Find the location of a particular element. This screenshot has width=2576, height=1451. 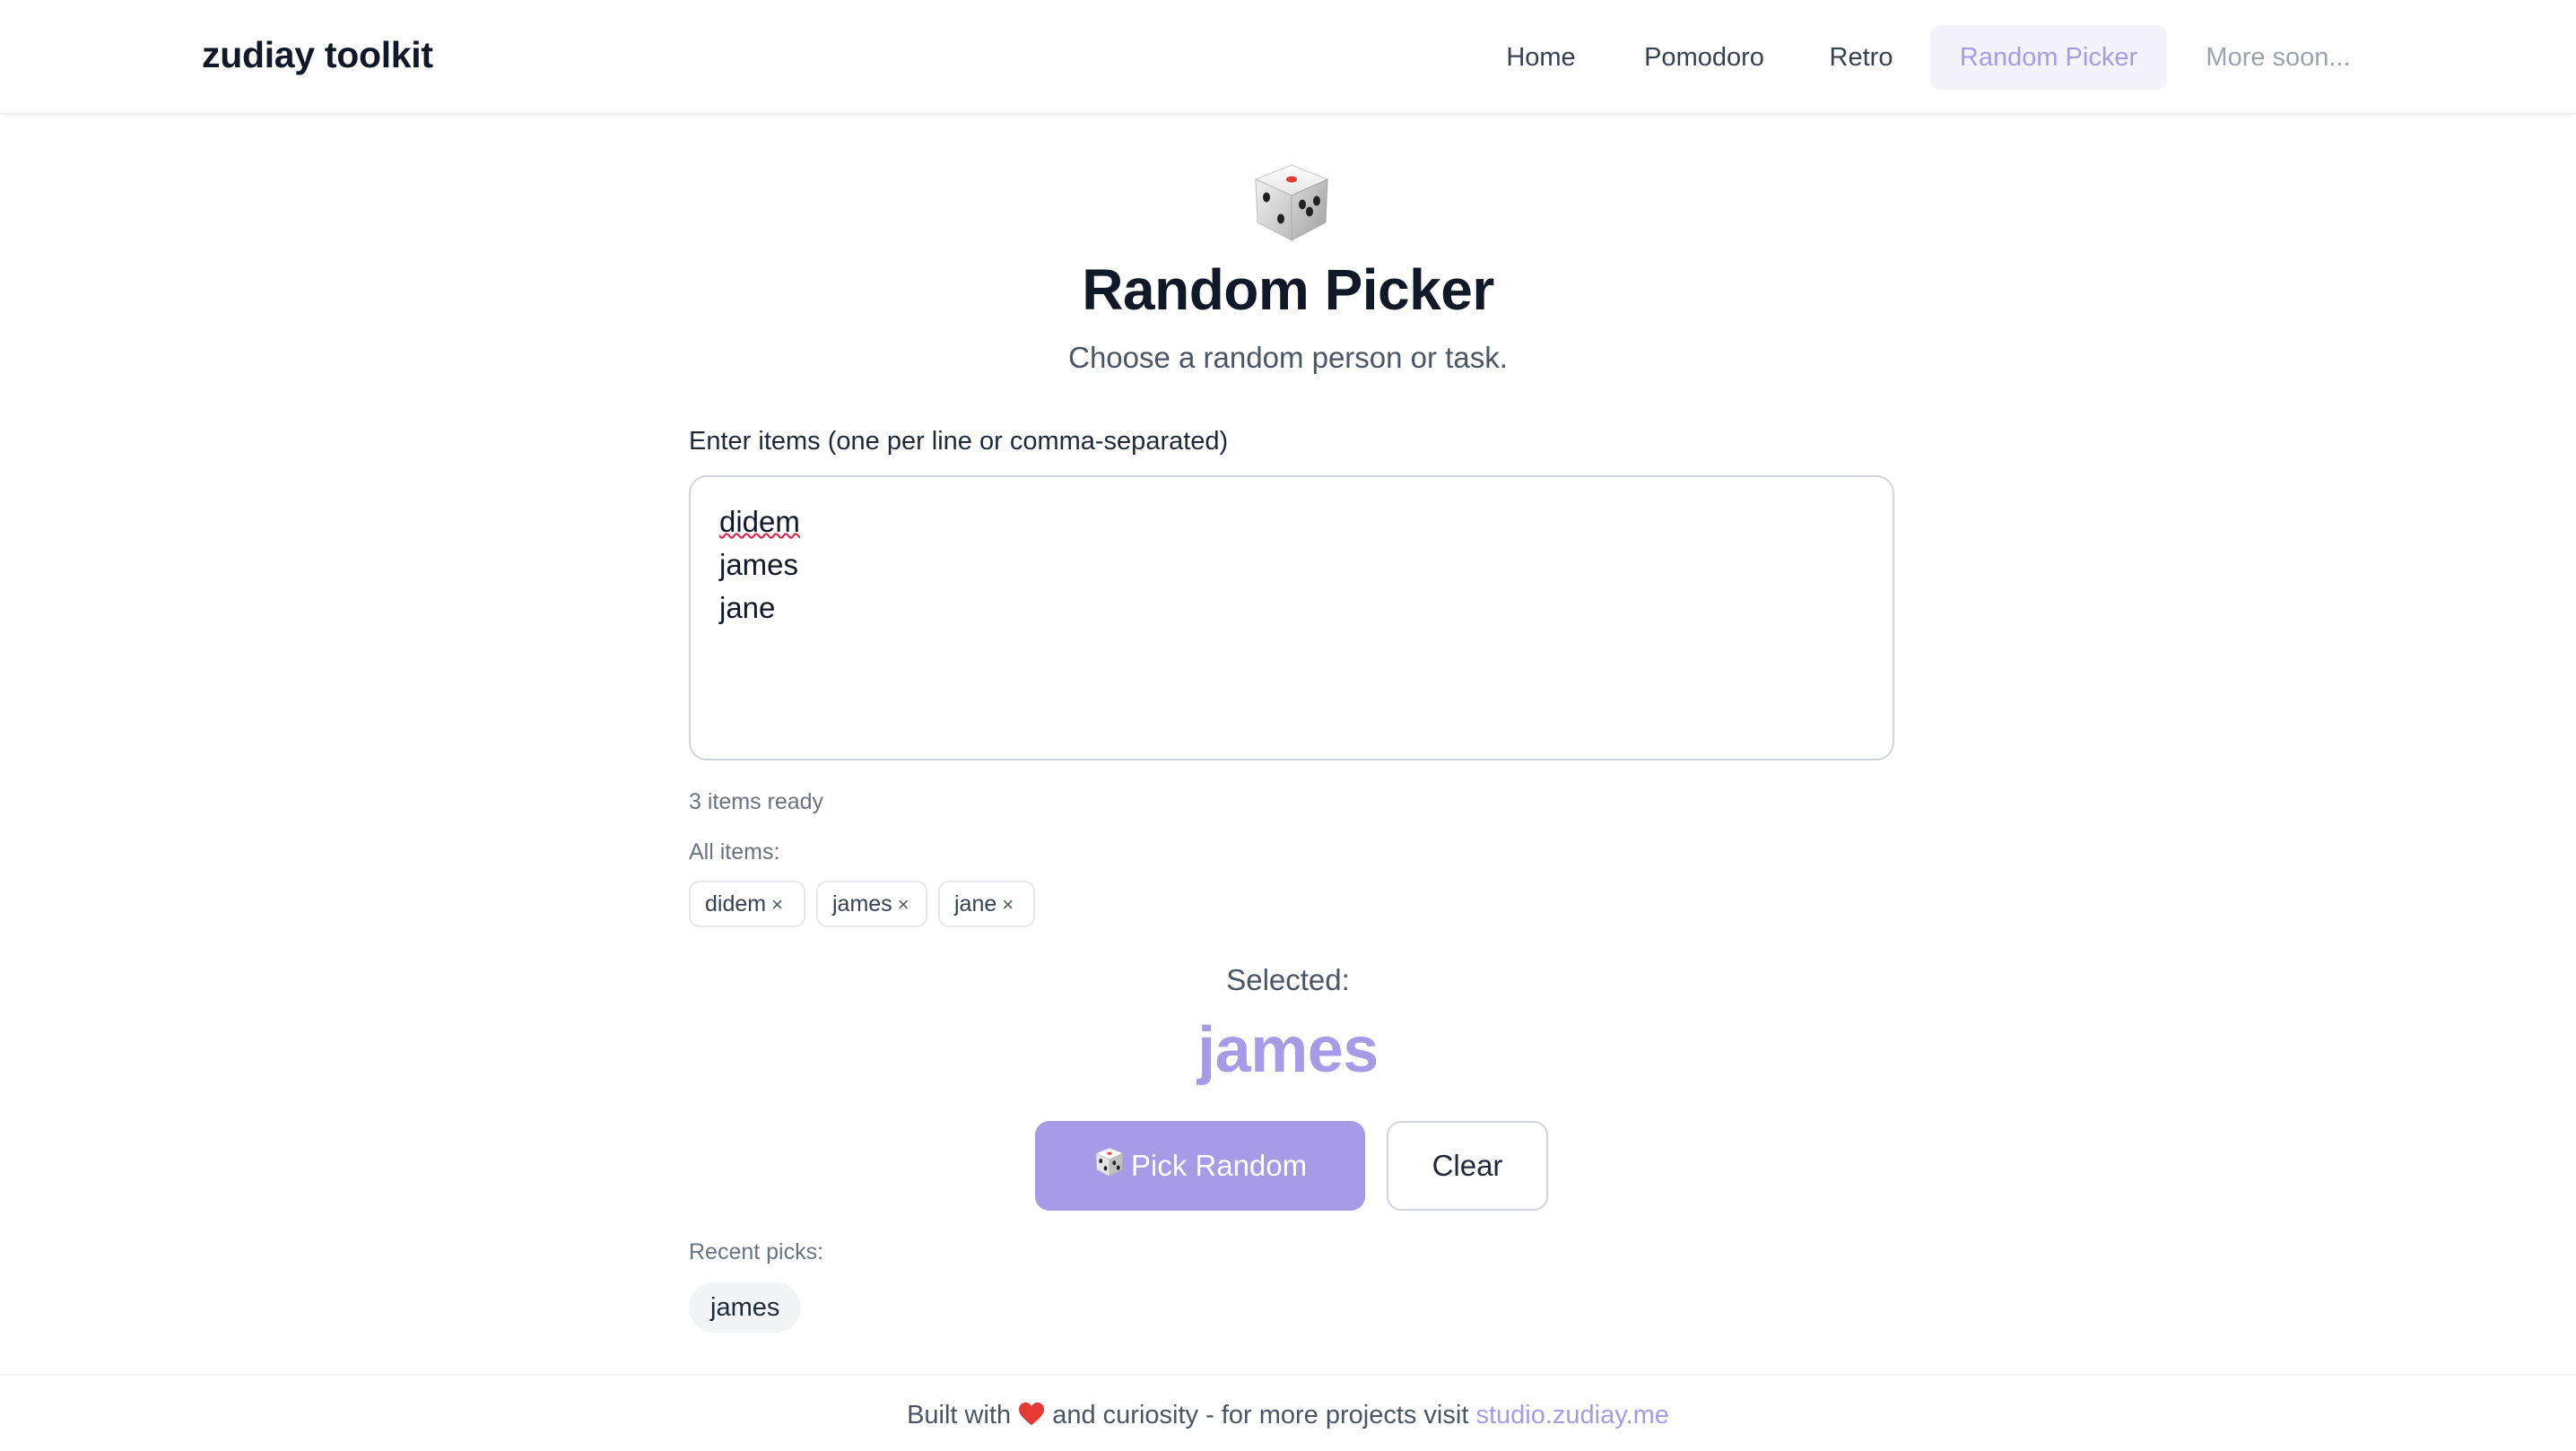

nav-pomodoro: Pomodoro is located at coordinates (1704, 57).